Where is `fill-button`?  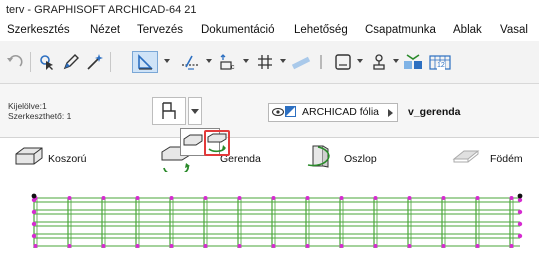 fill-button is located at coordinates (321, 62).